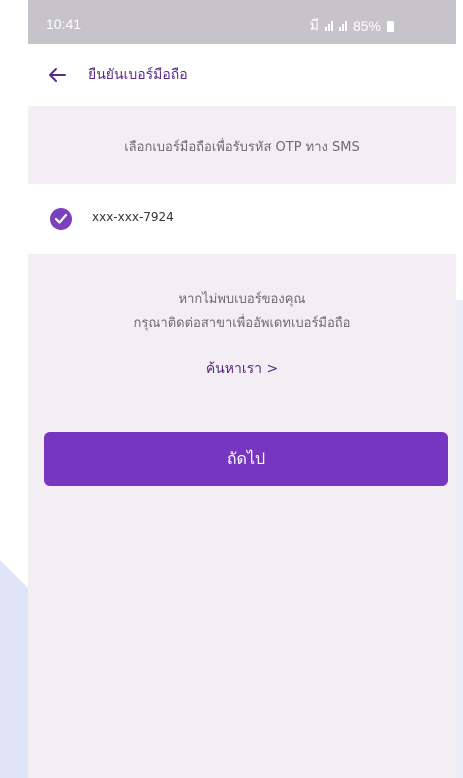 Image resolution: width=463 pixels, height=778 pixels. Describe the element at coordinates (15, 669) in the screenshot. I see `backdrop-shape-left` at that location.